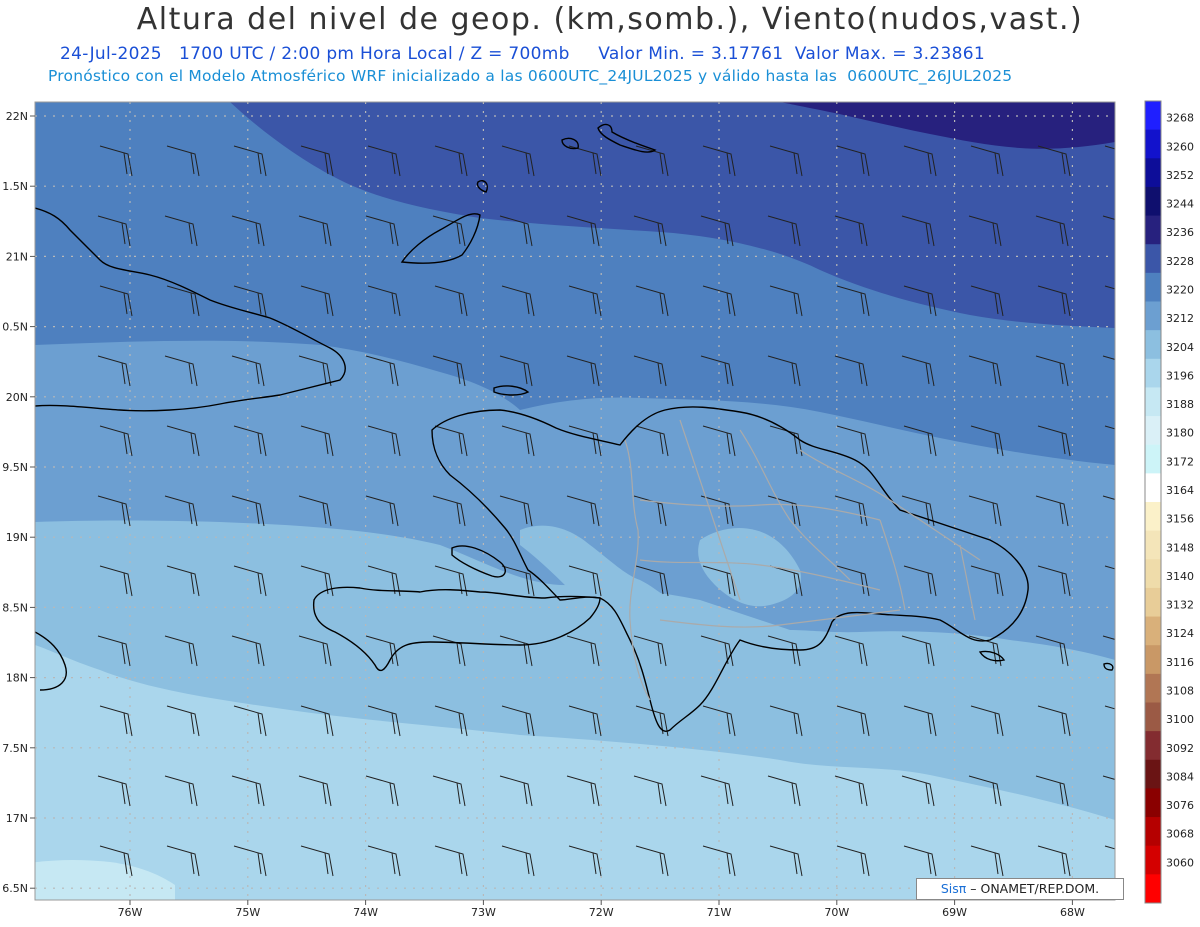 This screenshot has width=1200, height=927. I want to click on lat-tick-label: 17N, so click(17, 818).